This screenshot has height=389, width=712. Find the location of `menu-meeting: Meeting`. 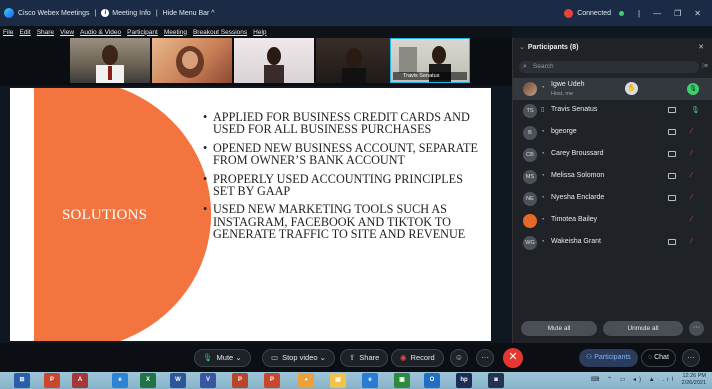

menu-meeting: Meeting is located at coordinates (175, 32).